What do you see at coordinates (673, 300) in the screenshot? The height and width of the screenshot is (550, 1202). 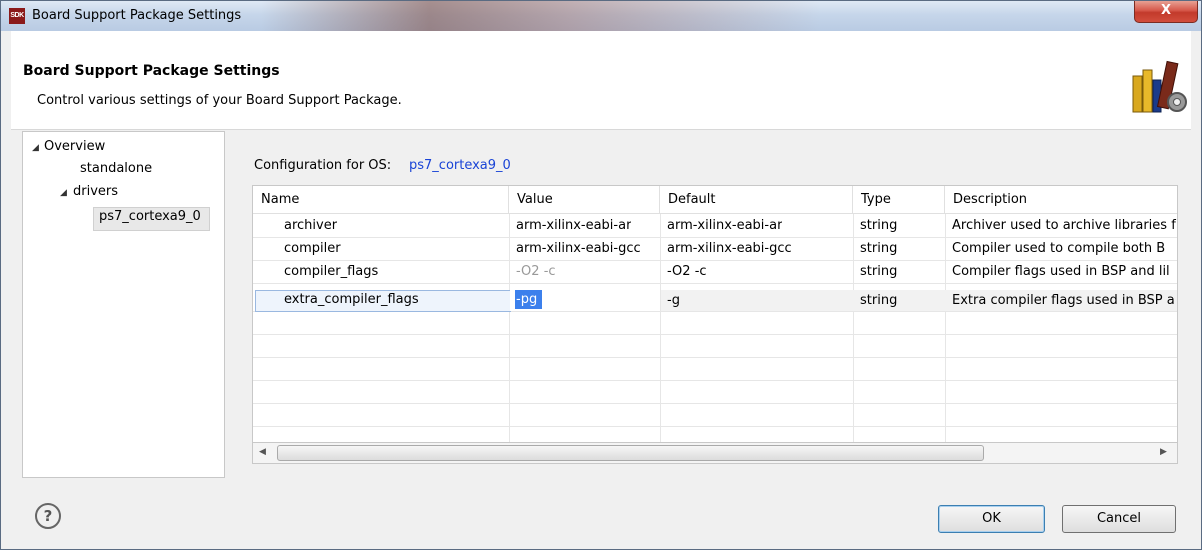 I see `cell-default: -g` at bounding box center [673, 300].